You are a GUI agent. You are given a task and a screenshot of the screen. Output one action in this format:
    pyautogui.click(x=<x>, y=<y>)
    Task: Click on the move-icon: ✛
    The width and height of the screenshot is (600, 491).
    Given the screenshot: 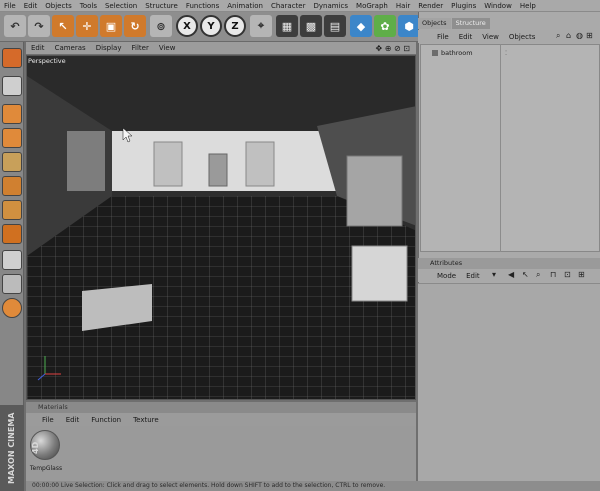 What is the action you would take?
    pyautogui.click(x=87, y=26)
    